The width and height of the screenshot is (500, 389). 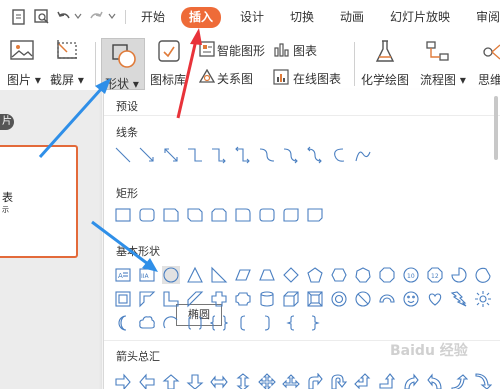 I want to click on undo-icon, so click(x=64, y=17).